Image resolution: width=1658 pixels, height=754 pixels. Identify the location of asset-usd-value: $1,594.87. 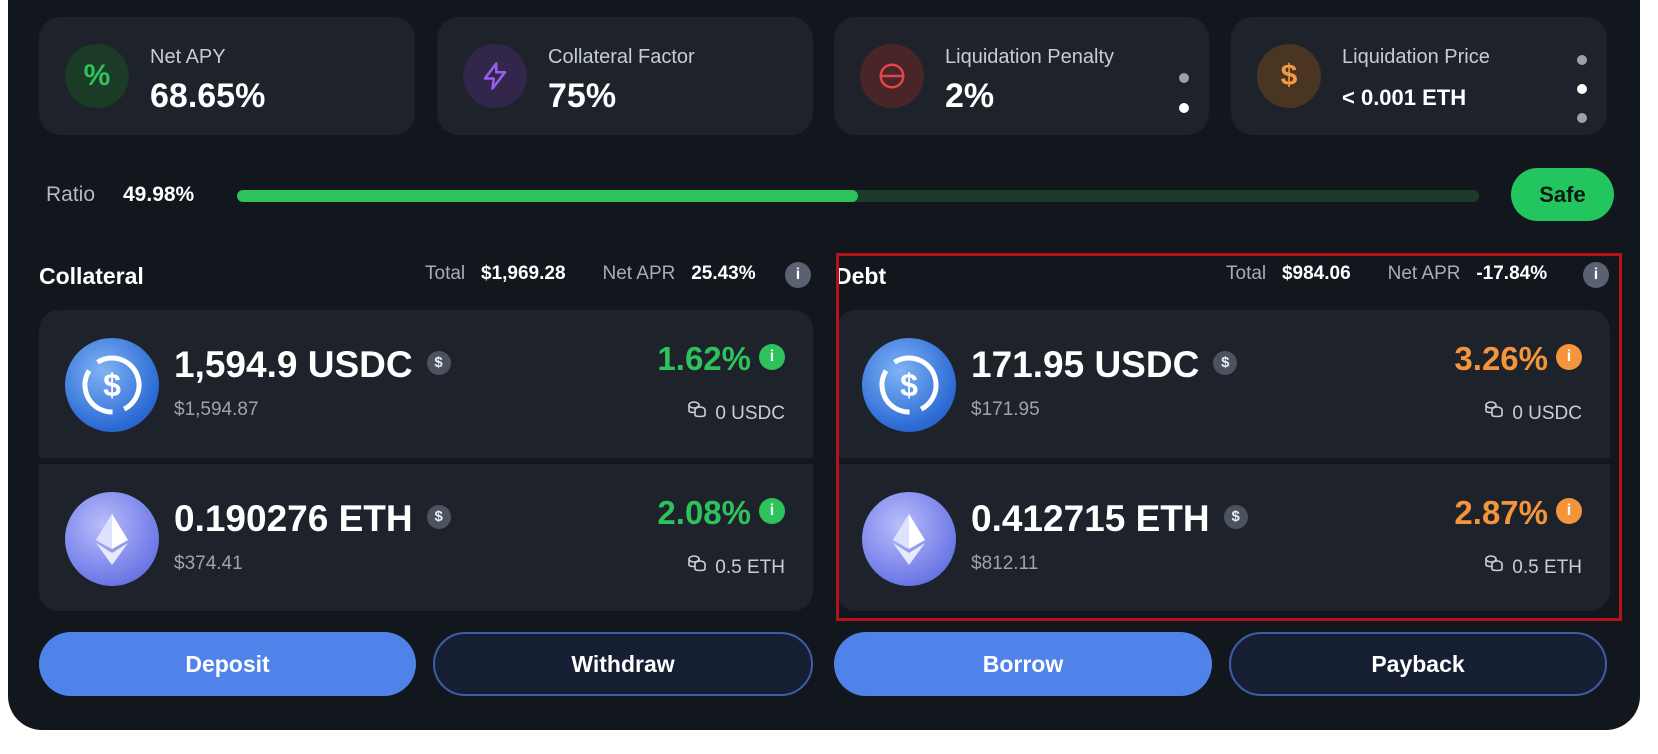
(216, 409).